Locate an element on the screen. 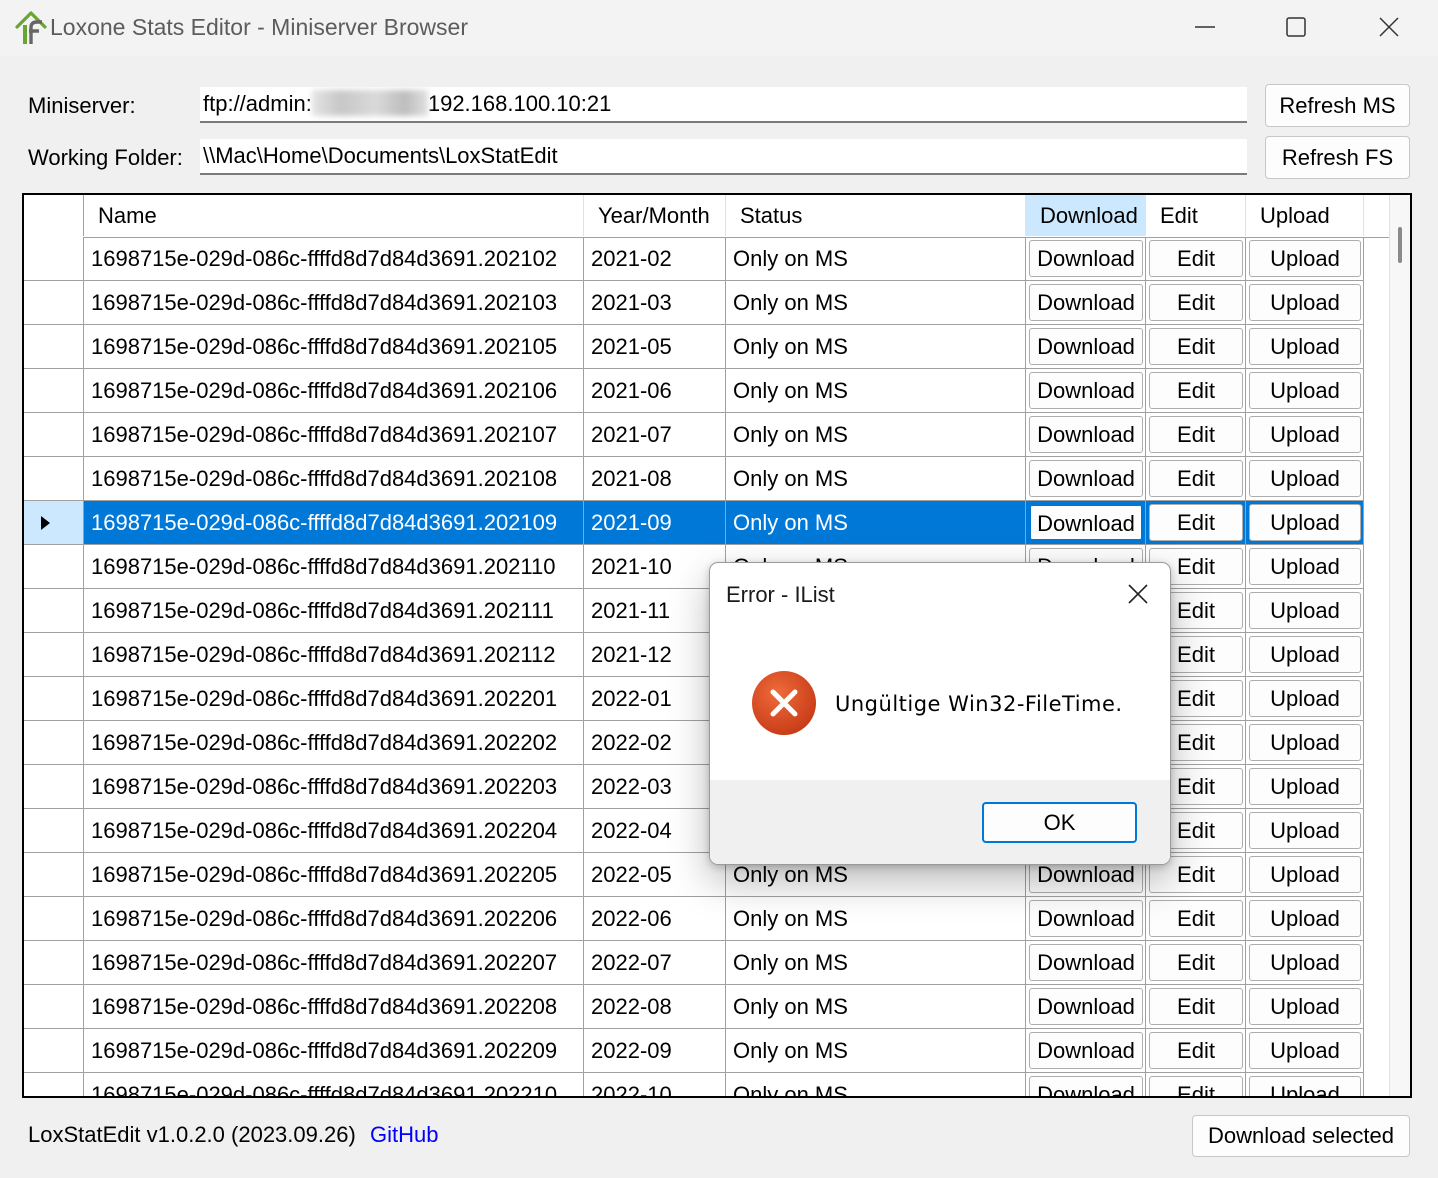  working-folder-input: \\Mac\Home\Documents\LoxStatEdit is located at coordinates (723, 157).